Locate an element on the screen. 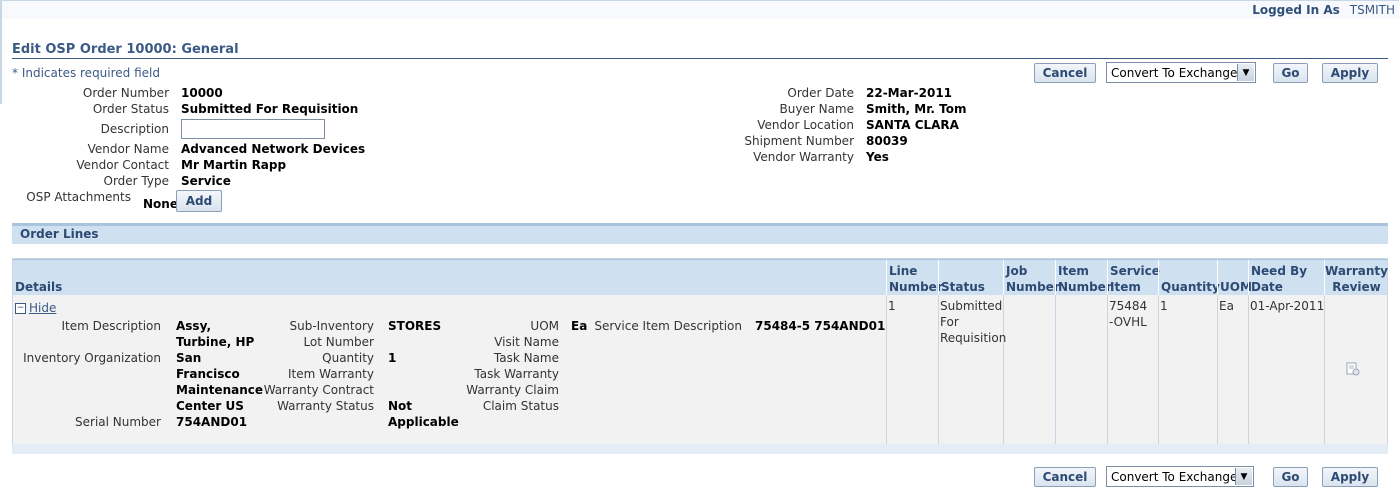 The height and width of the screenshot is (496, 1399). sub-inventory-value: STORES is located at coordinates (415, 326).